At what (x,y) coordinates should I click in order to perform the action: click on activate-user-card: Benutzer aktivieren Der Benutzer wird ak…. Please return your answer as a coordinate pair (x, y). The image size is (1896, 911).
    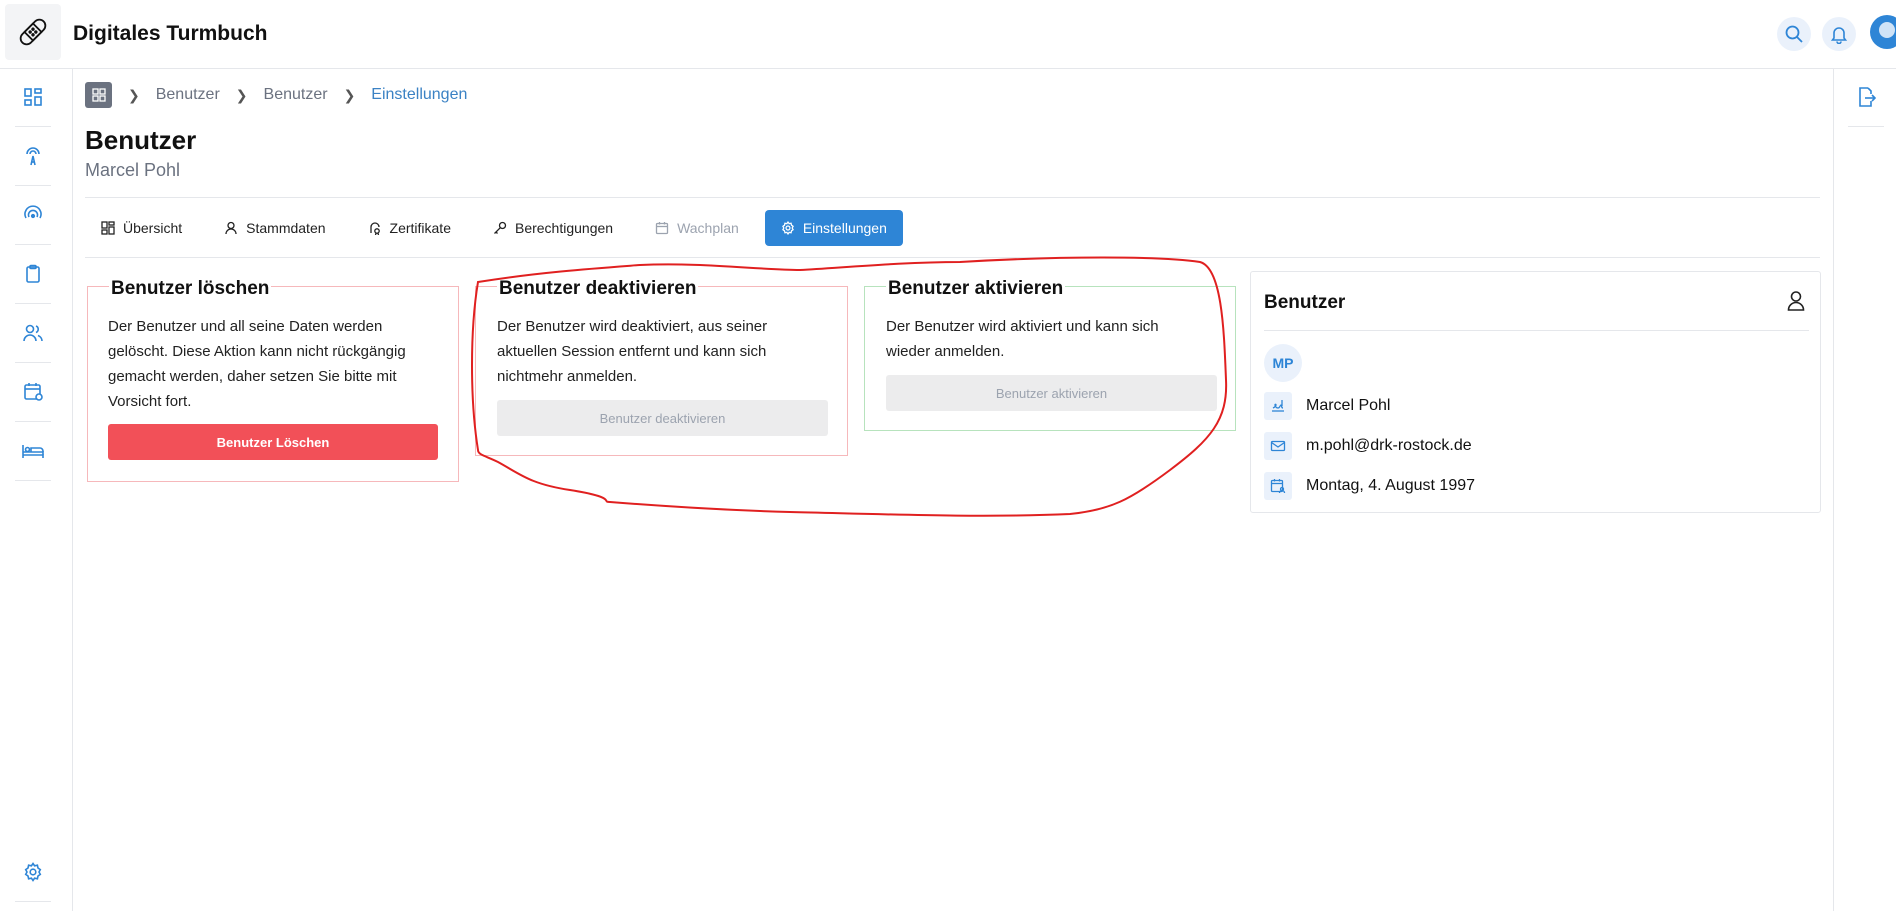
    Looking at the image, I should click on (1050, 354).